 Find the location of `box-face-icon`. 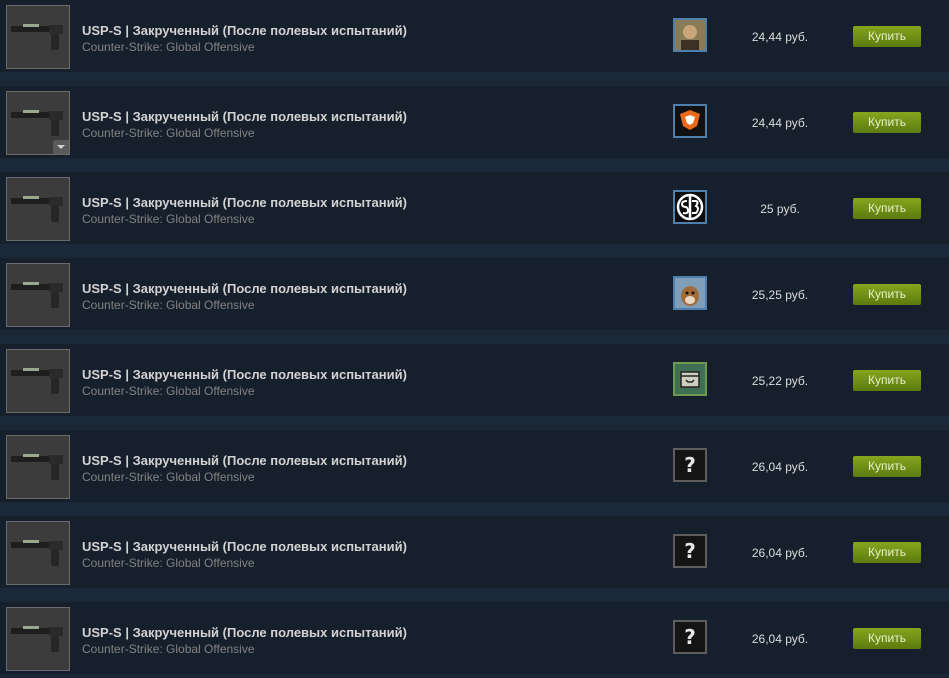

box-face-icon is located at coordinates (690, 379).